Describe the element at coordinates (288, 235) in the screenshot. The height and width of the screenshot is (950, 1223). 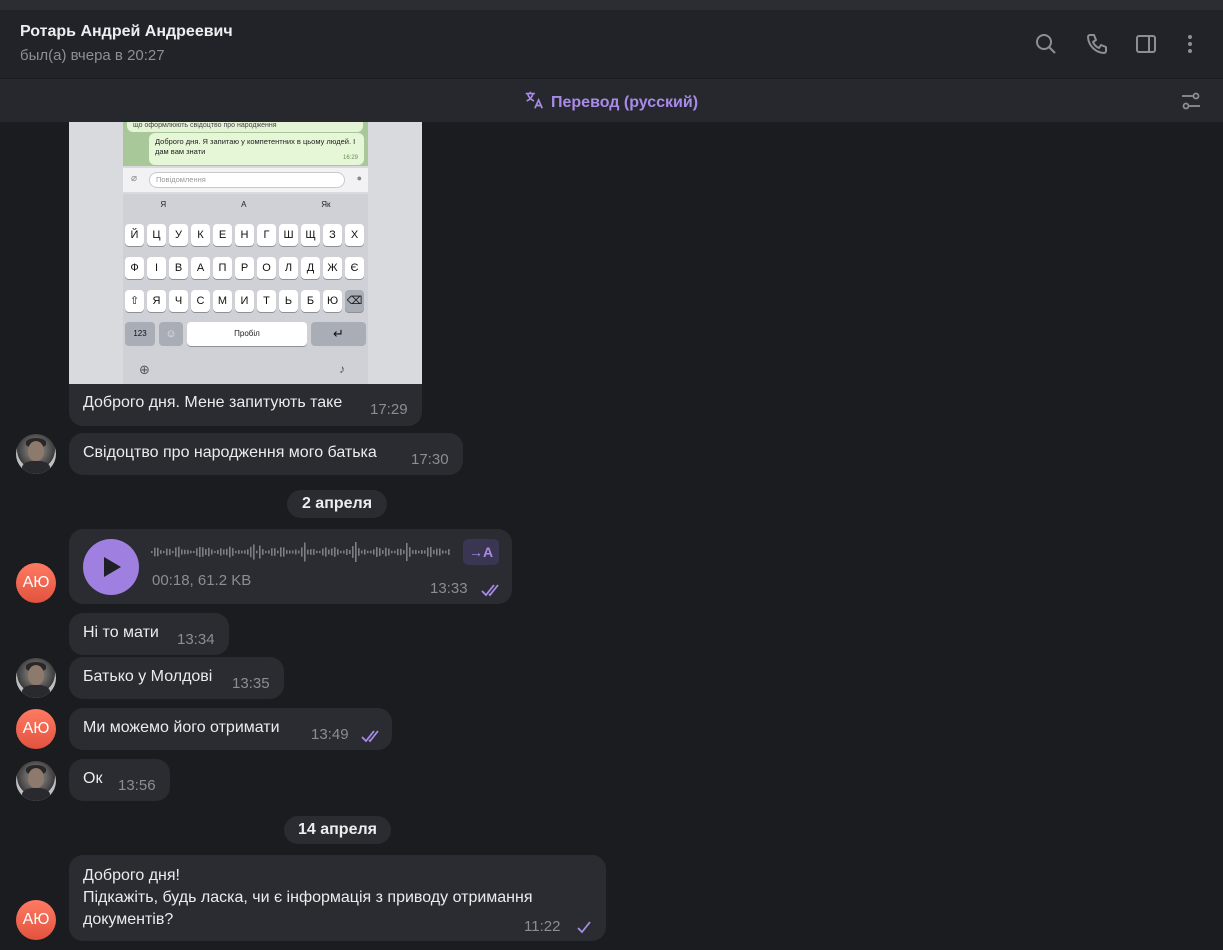
I see `keyboard-key: Ш` at that location.